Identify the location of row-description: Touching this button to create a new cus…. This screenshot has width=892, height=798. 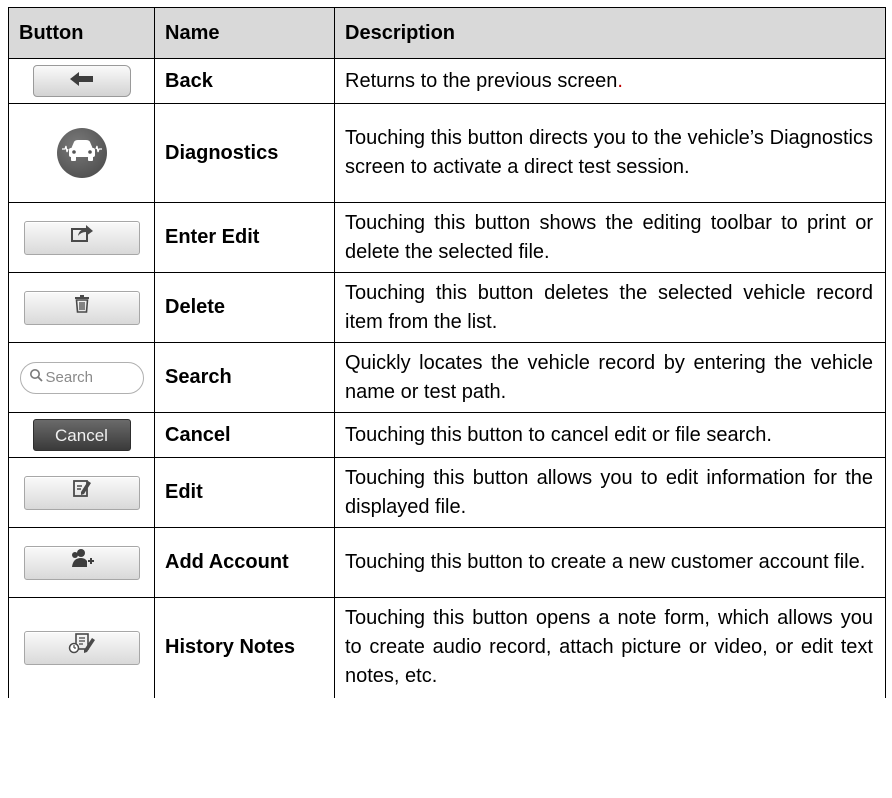
(610, 562).